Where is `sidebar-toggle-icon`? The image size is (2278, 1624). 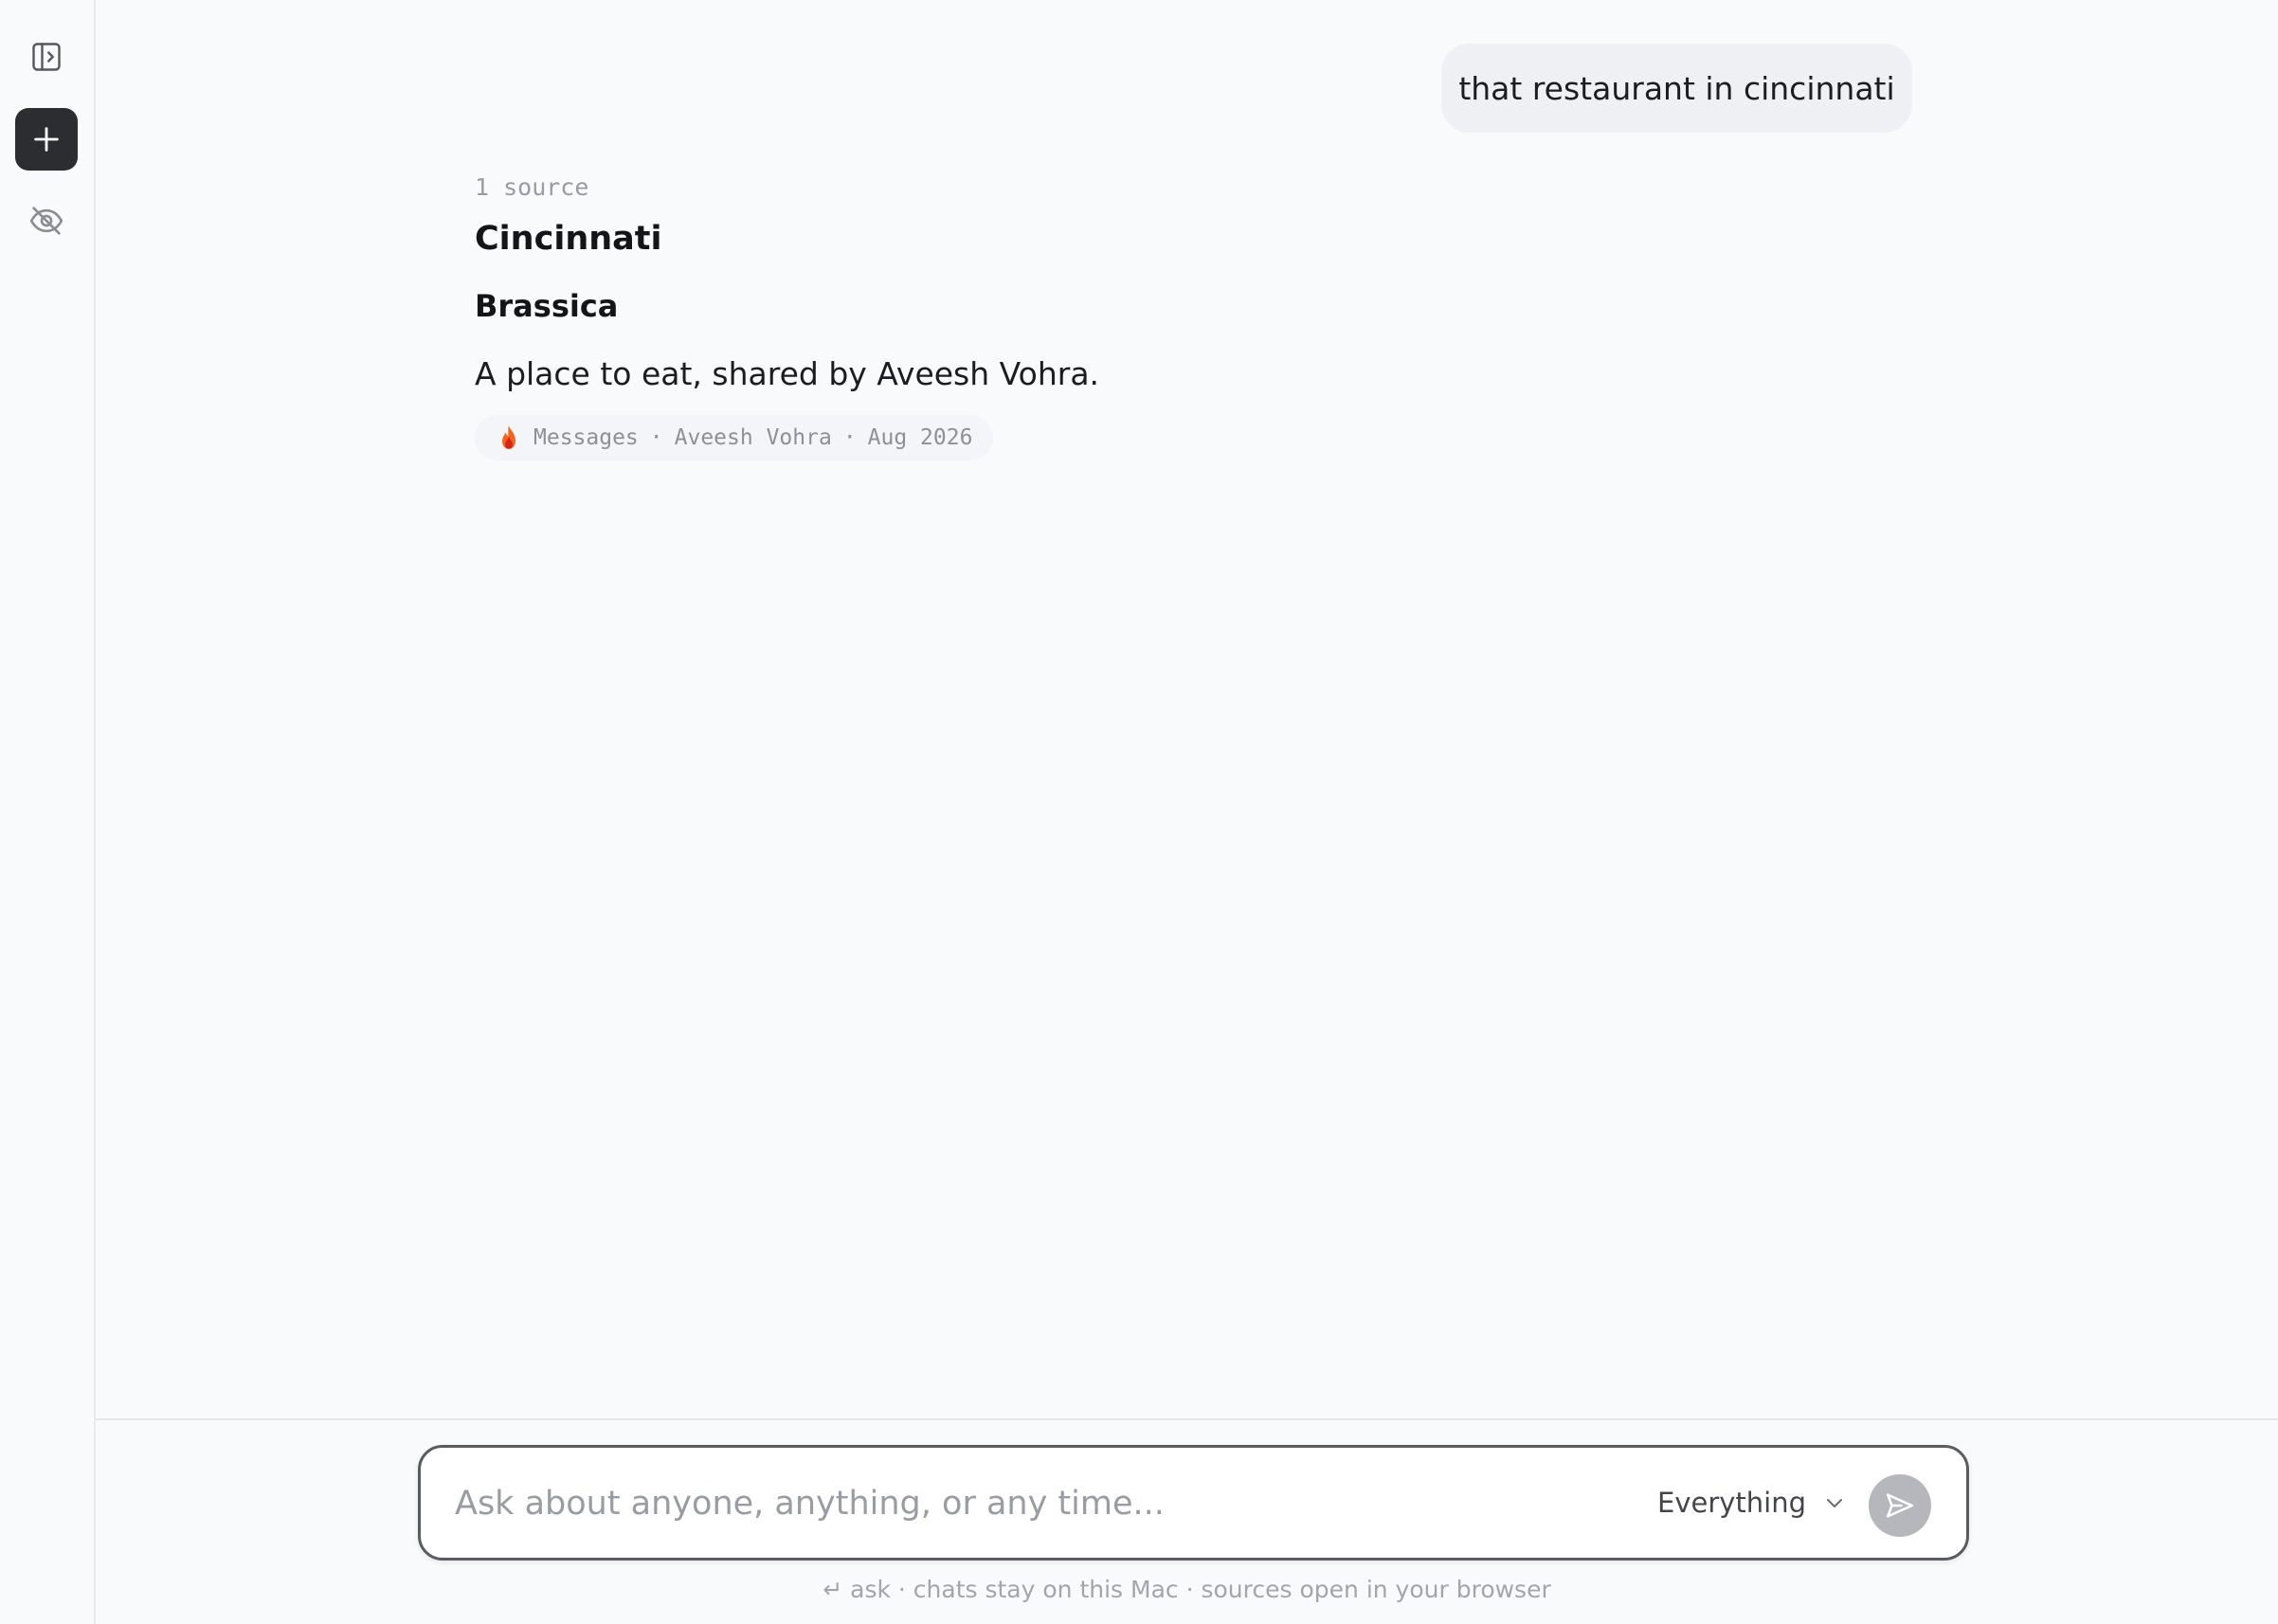 sidebar-toggle-icon is located at coordinates (47, 57).